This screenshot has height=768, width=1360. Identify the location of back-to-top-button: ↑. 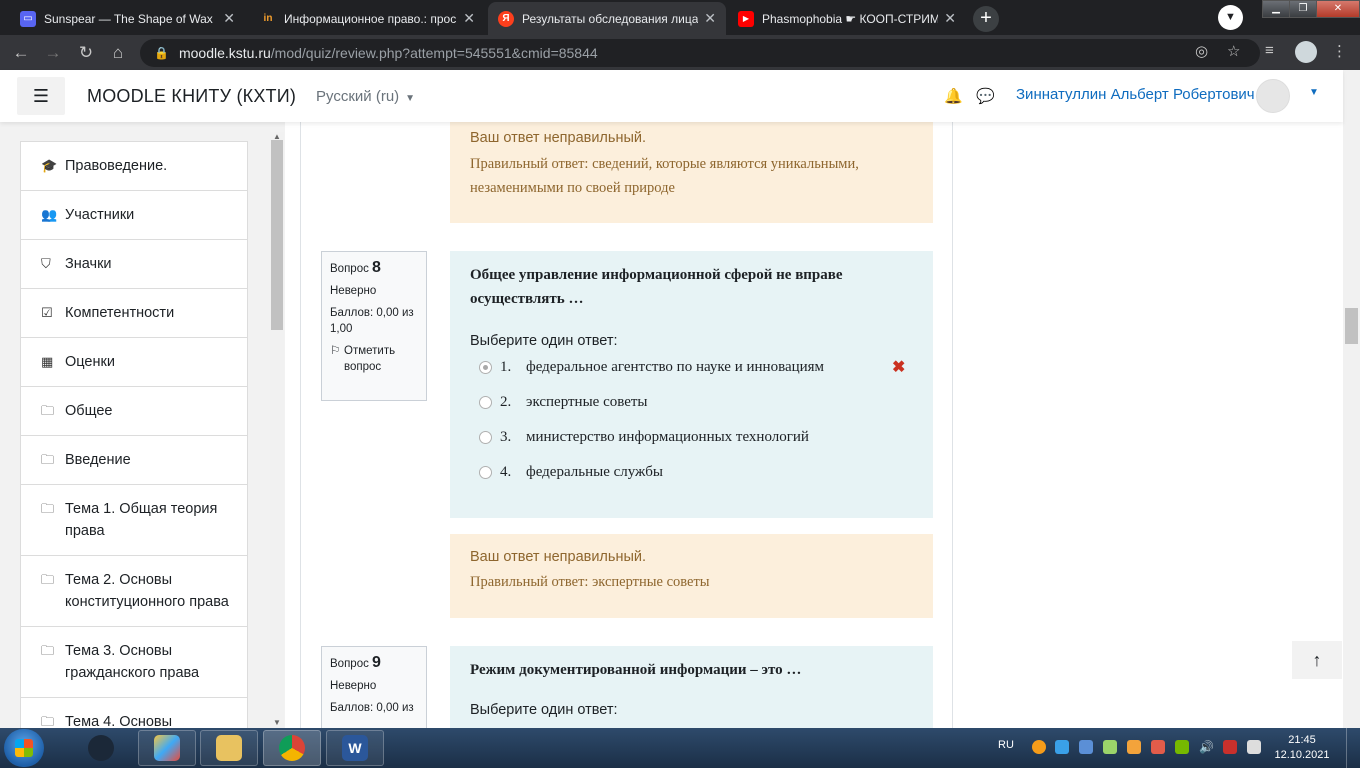
(1317, 660).